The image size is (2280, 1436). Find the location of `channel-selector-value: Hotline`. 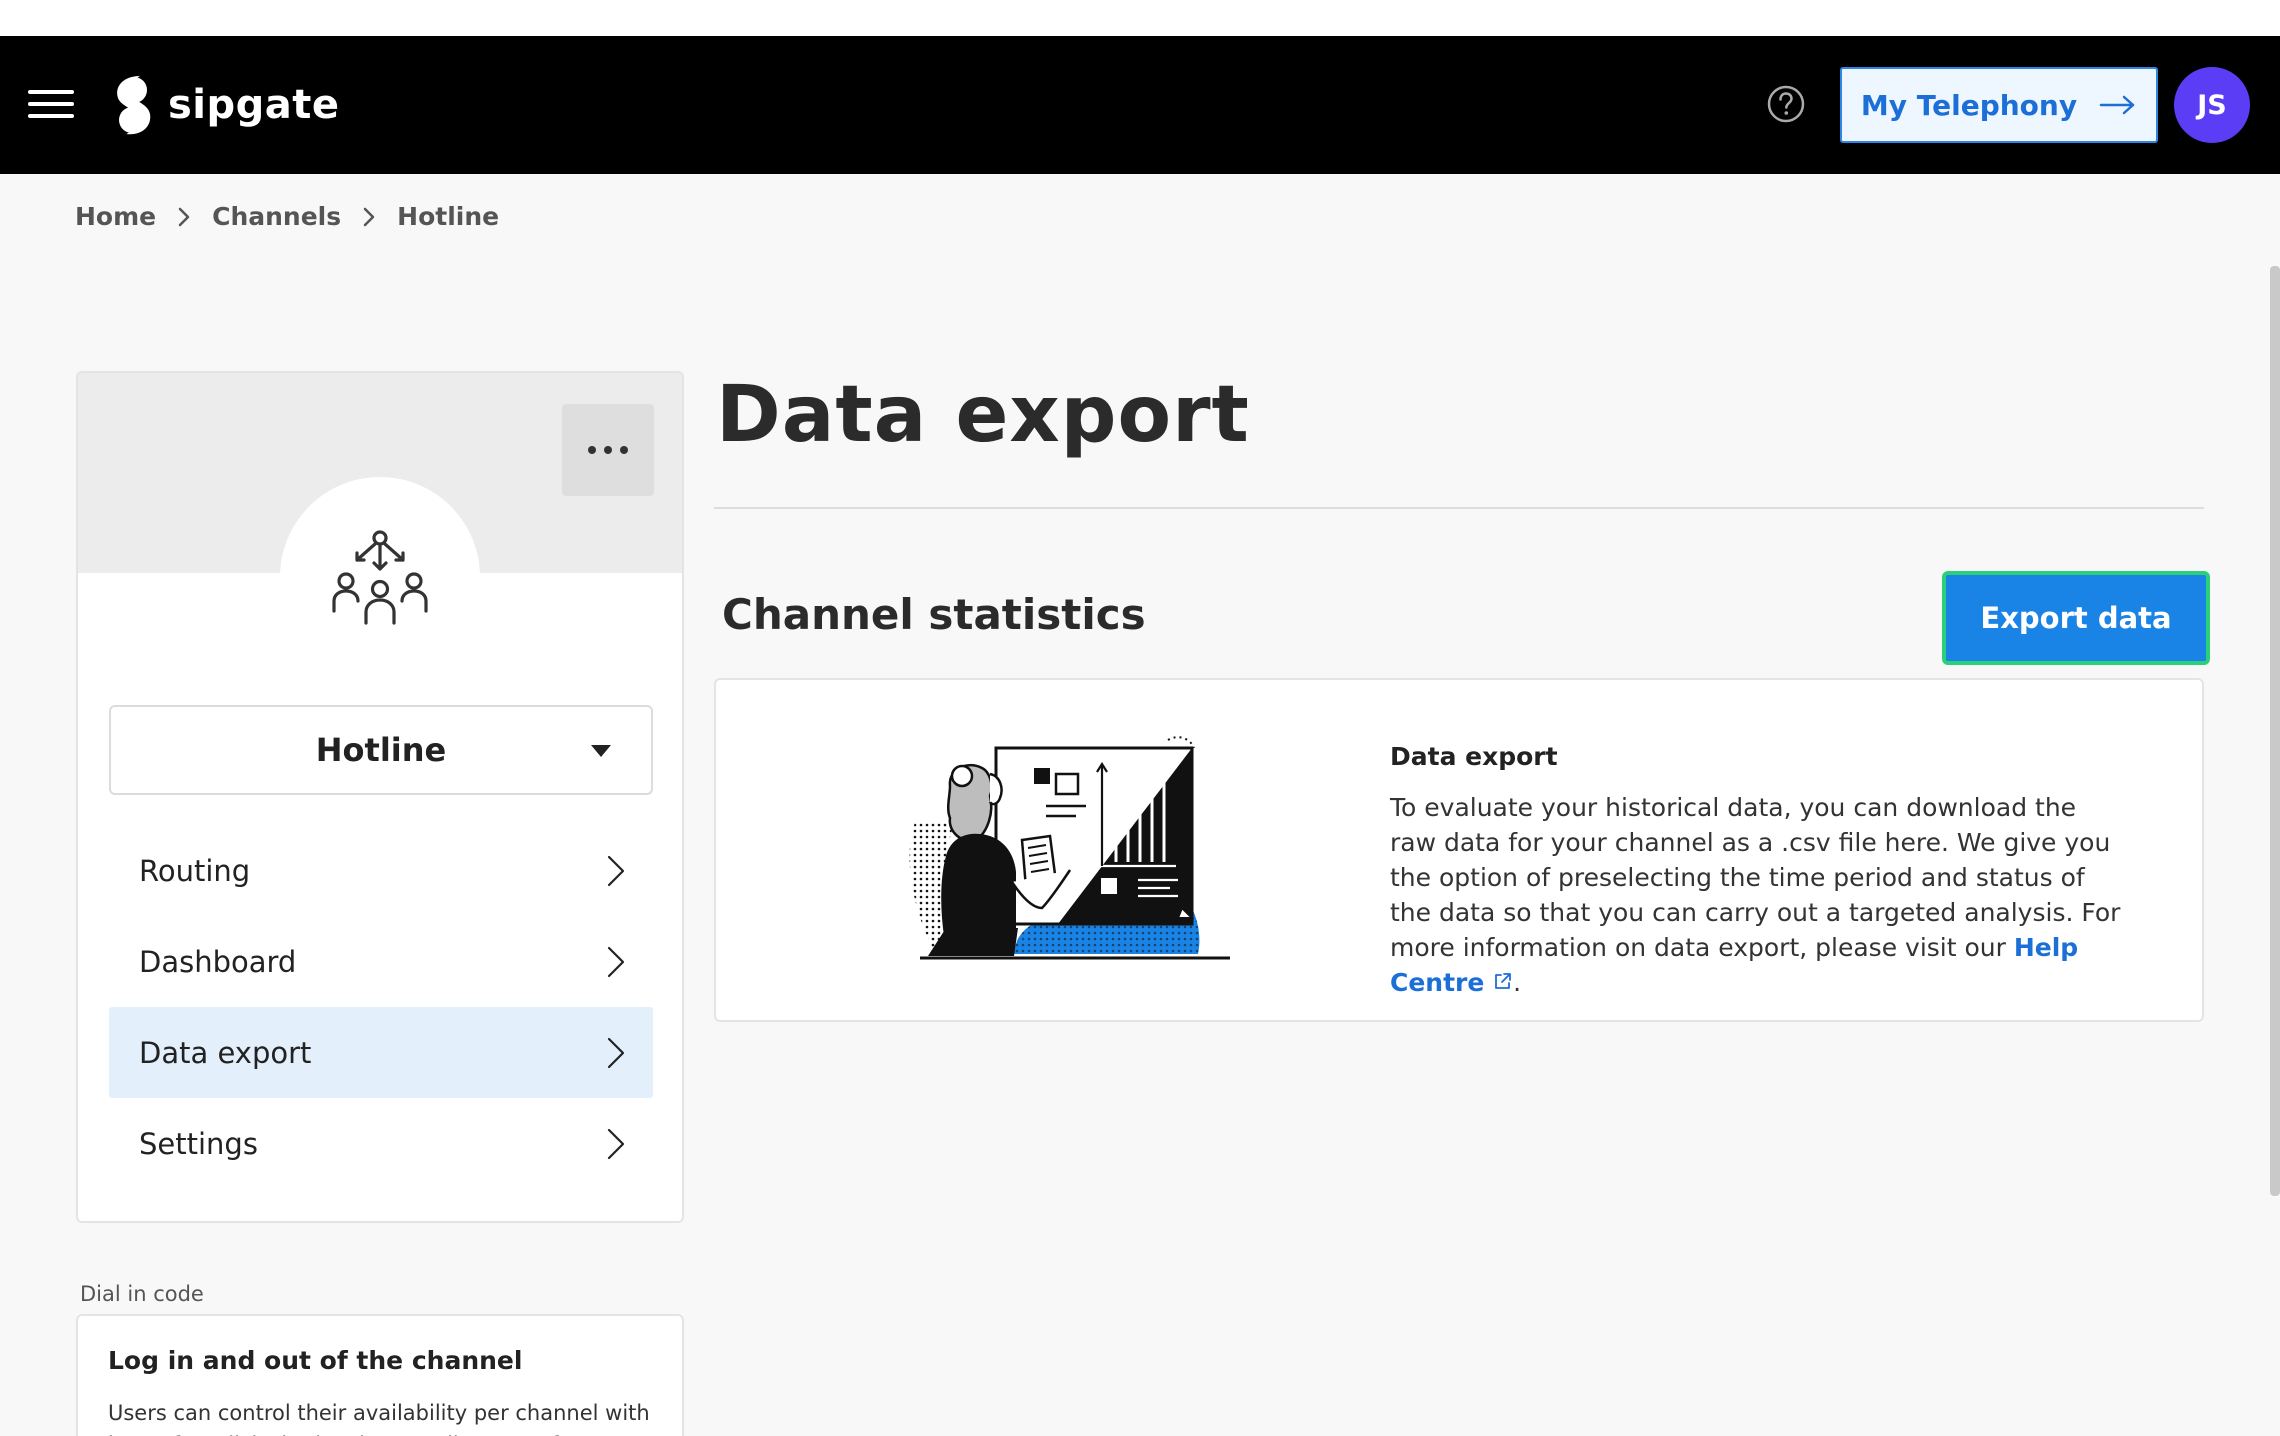

channel-selector-value: Hotline is located at coordinates (381, 750).